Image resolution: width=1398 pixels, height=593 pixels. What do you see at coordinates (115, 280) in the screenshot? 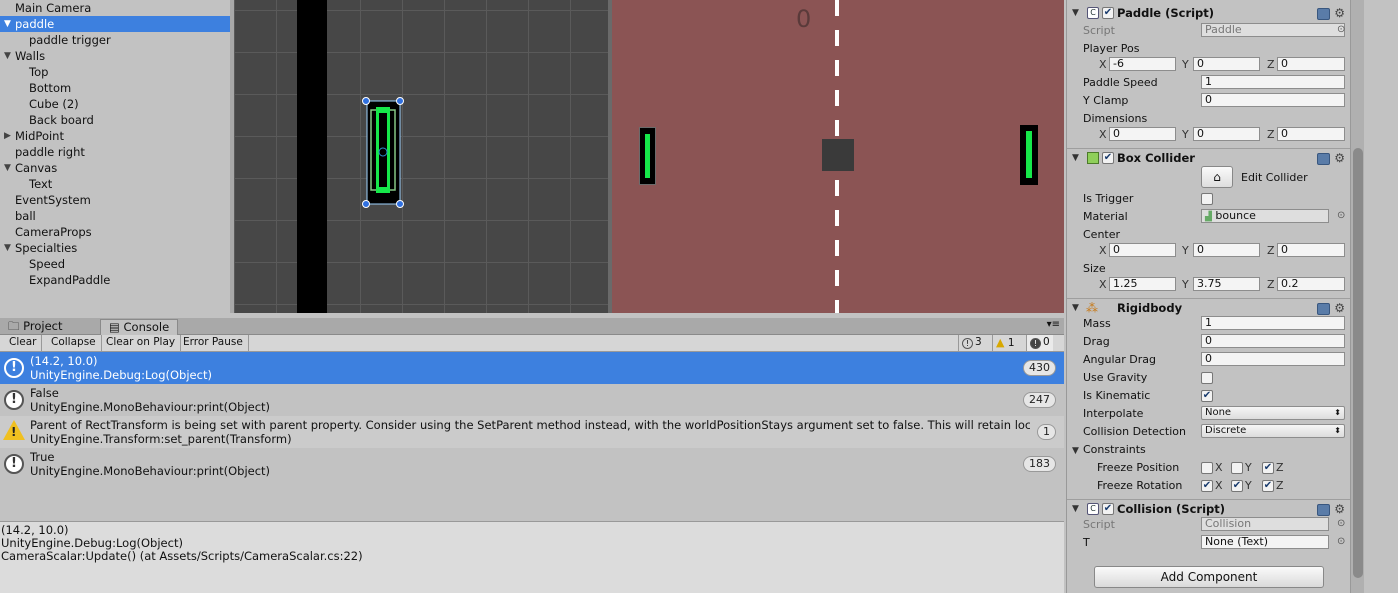
I see `hierarchy-item-expandpaddle: ExpandPaddle` at bounding box center [115, 280].